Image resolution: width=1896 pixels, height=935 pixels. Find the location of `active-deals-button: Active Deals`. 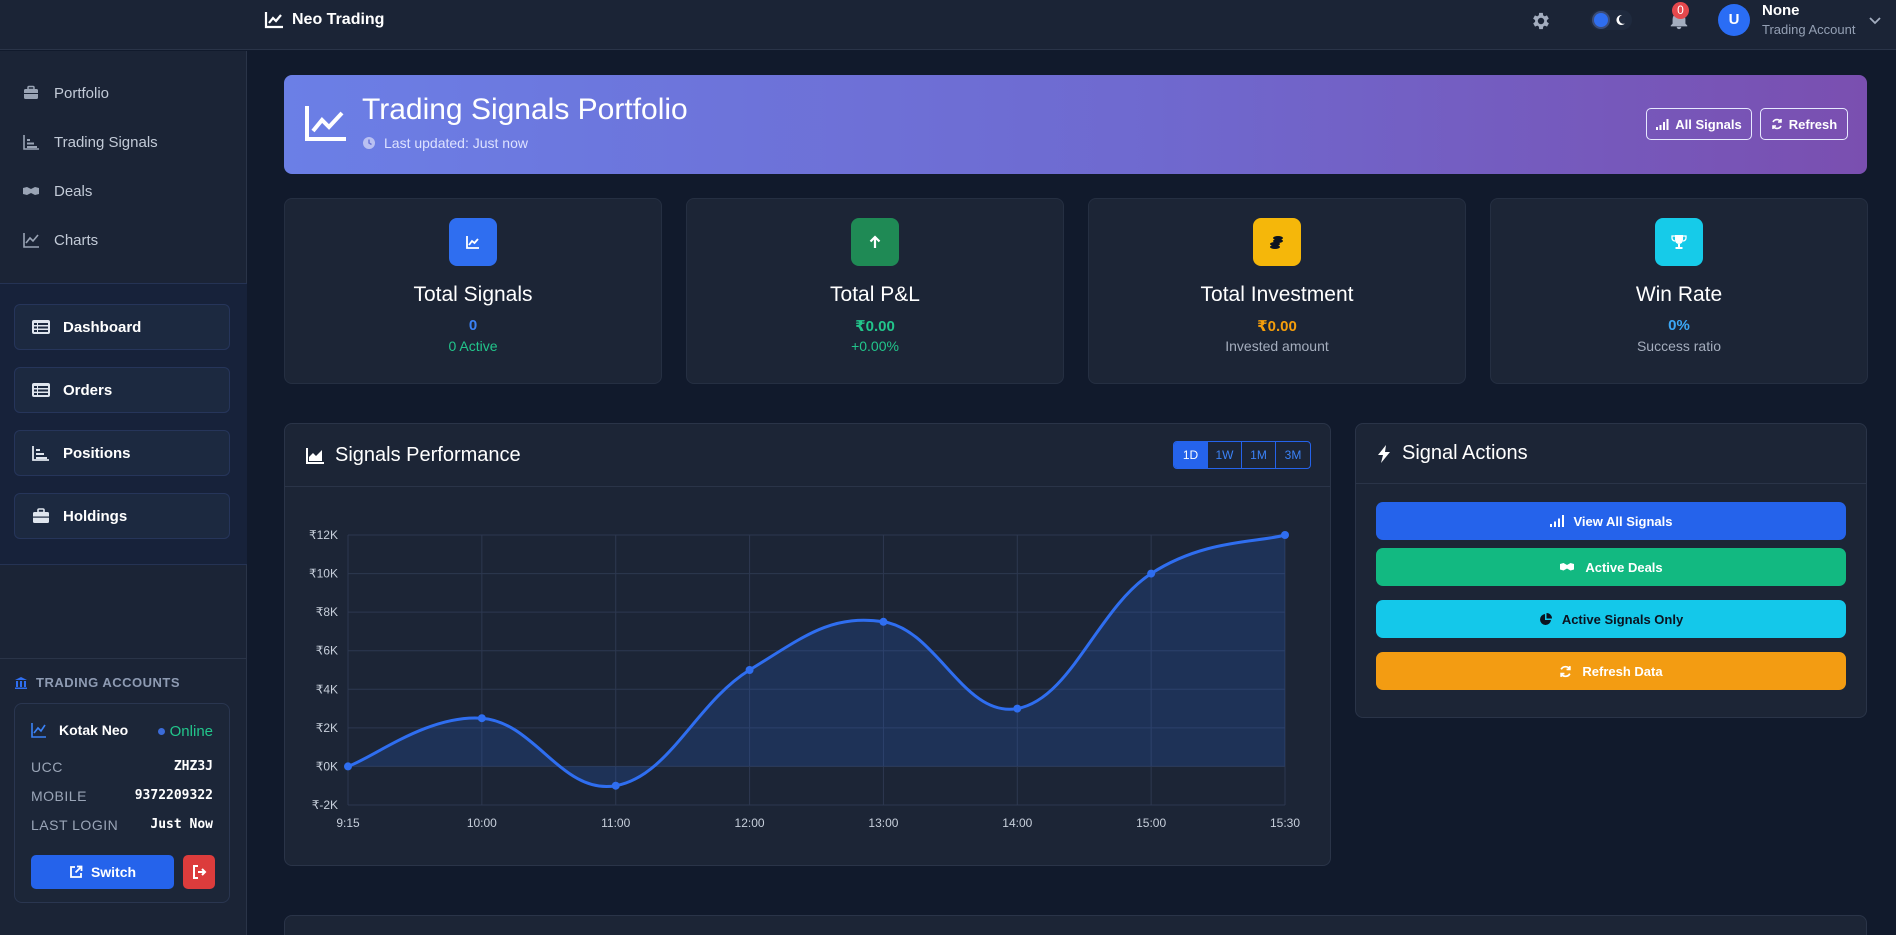

active-deals-button: Active Deals is located at coordinates (1611, 567).